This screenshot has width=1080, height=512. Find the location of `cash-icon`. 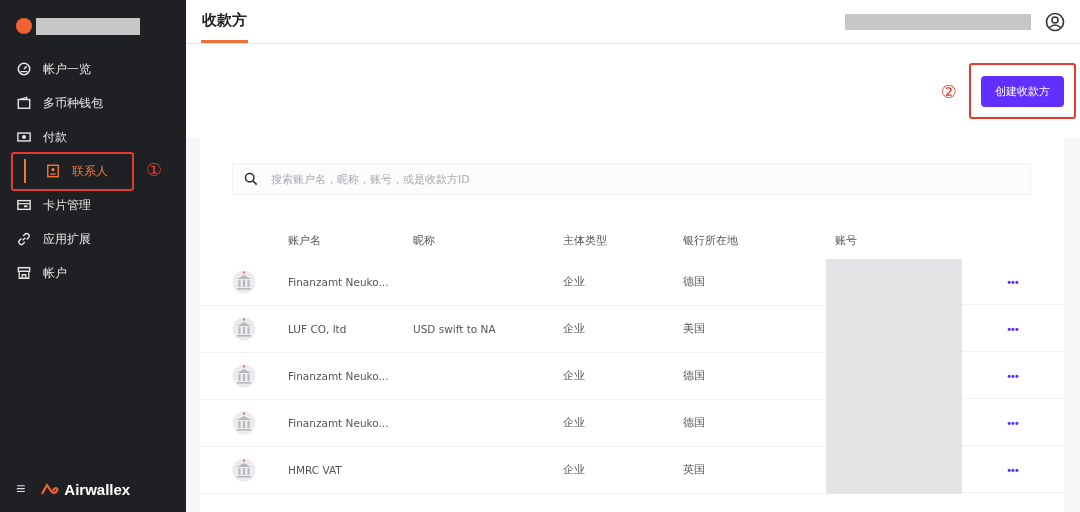

cash-icon is located at coordinates (24, 137).